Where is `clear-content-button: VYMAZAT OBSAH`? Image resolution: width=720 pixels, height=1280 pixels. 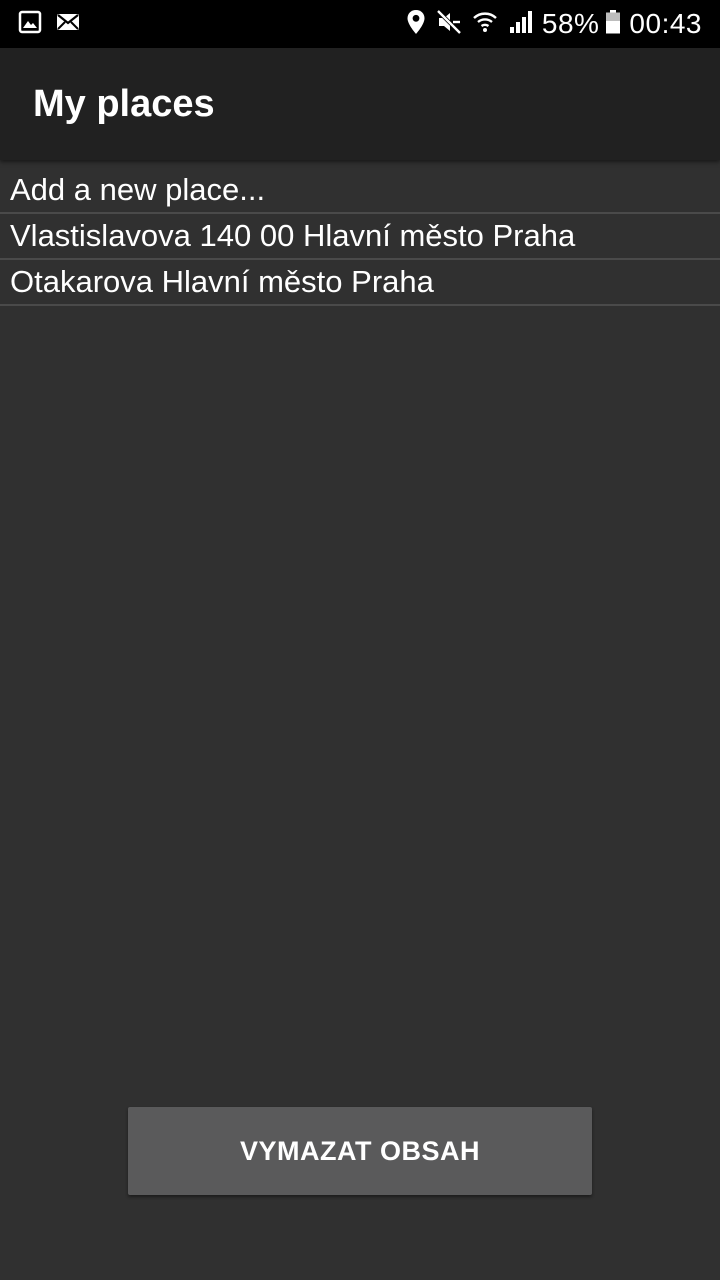
clear-content-button: VYMAZAT OBSAH is located at coordinates (360, 1151).